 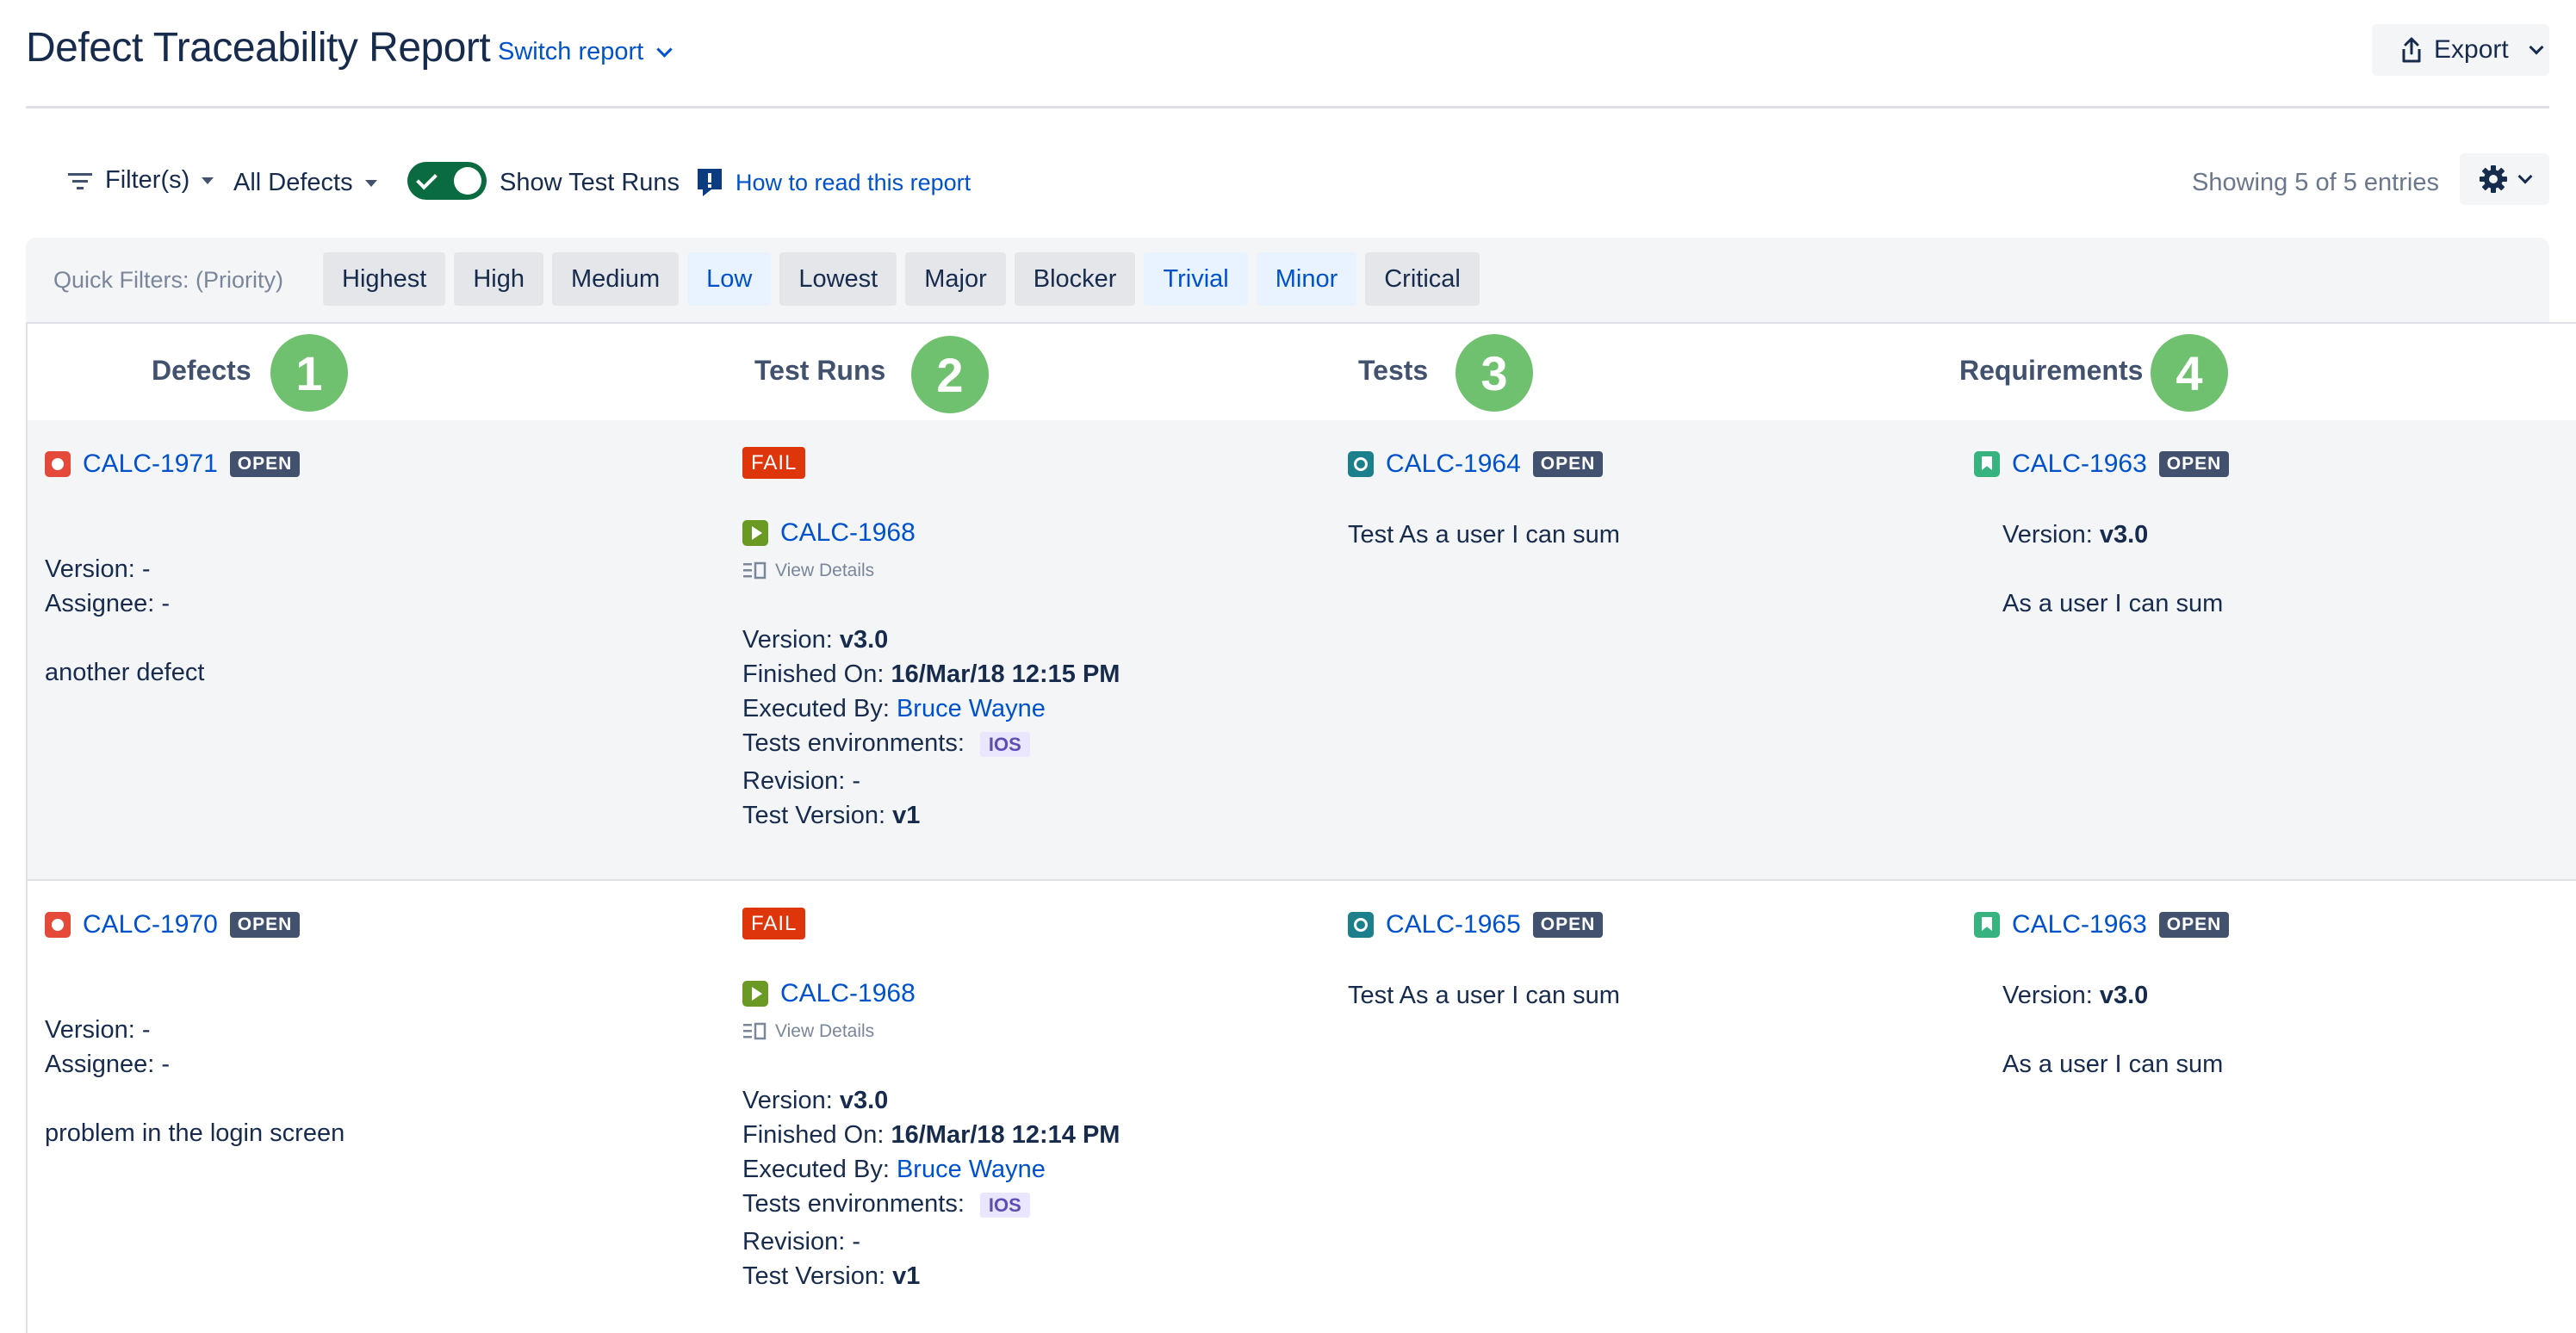 What do you see at coordinates (1306, 279) in the screenshot?
I see `quick-filter-minor: Minor` at bounding box center [1306, 279].